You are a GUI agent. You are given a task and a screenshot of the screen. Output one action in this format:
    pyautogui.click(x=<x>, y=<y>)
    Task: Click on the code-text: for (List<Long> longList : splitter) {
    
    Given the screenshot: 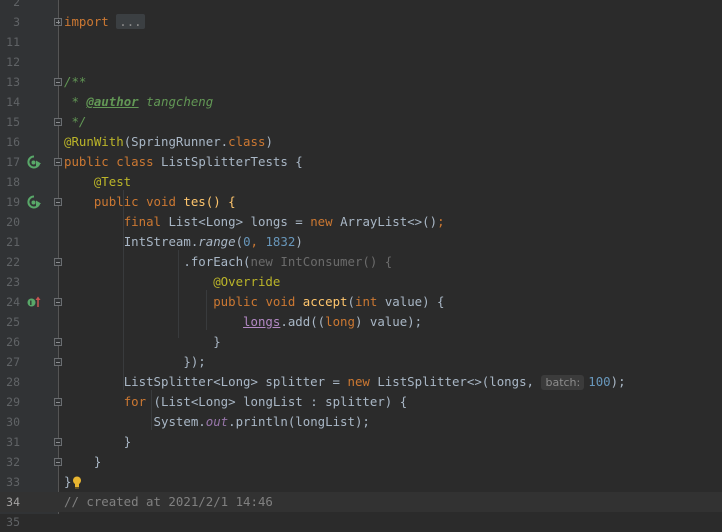 What is the action you would take?
    pyautogui.click(x=265, y=401)
    